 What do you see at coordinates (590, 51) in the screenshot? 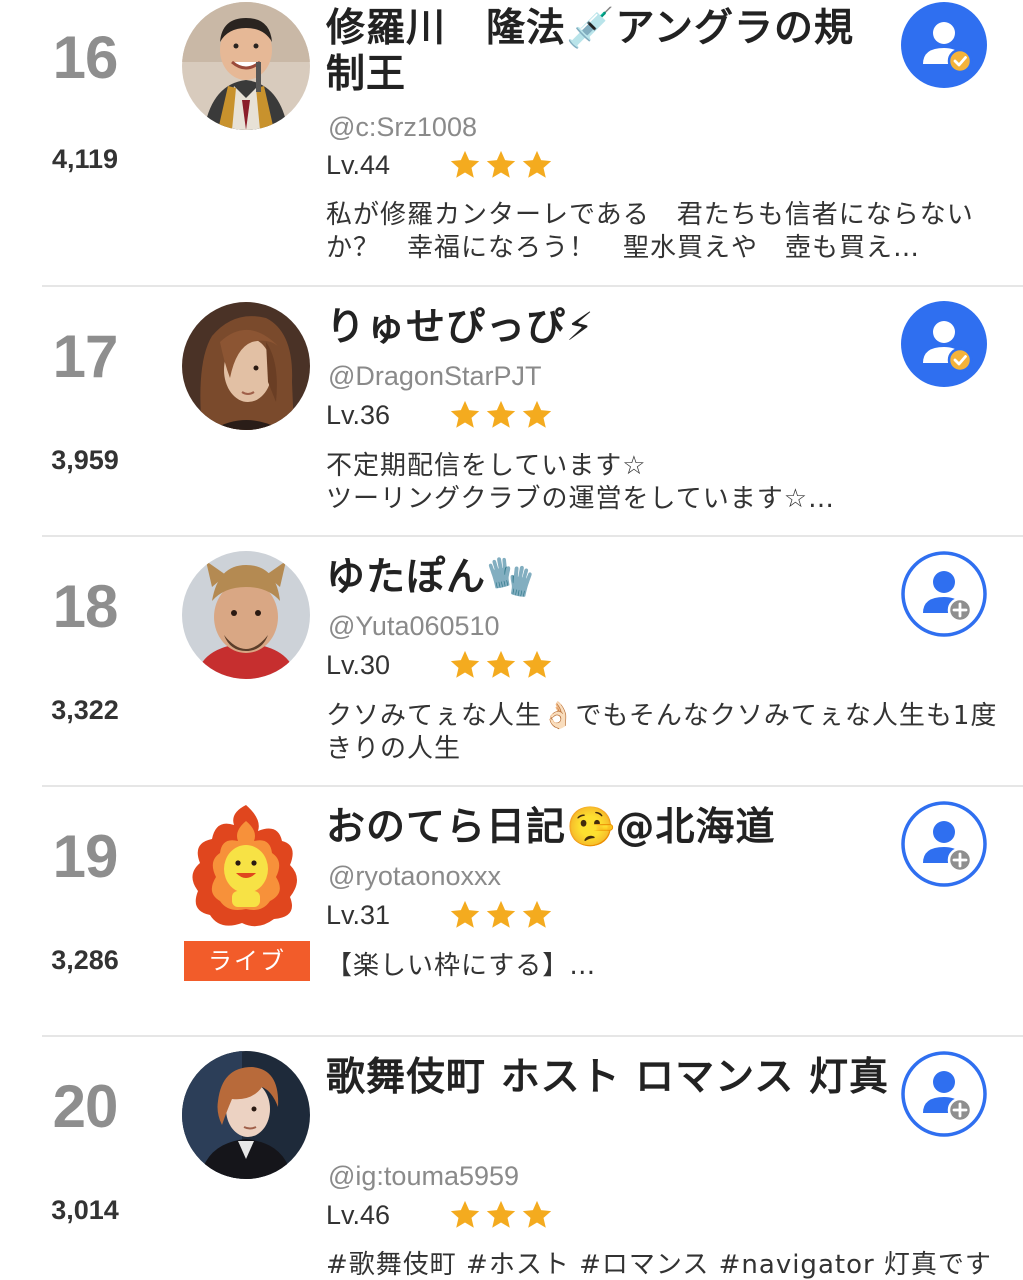
I see `display-name: 修羅川 隆法💉アングラの規制王` at bounding box center [590, 51].